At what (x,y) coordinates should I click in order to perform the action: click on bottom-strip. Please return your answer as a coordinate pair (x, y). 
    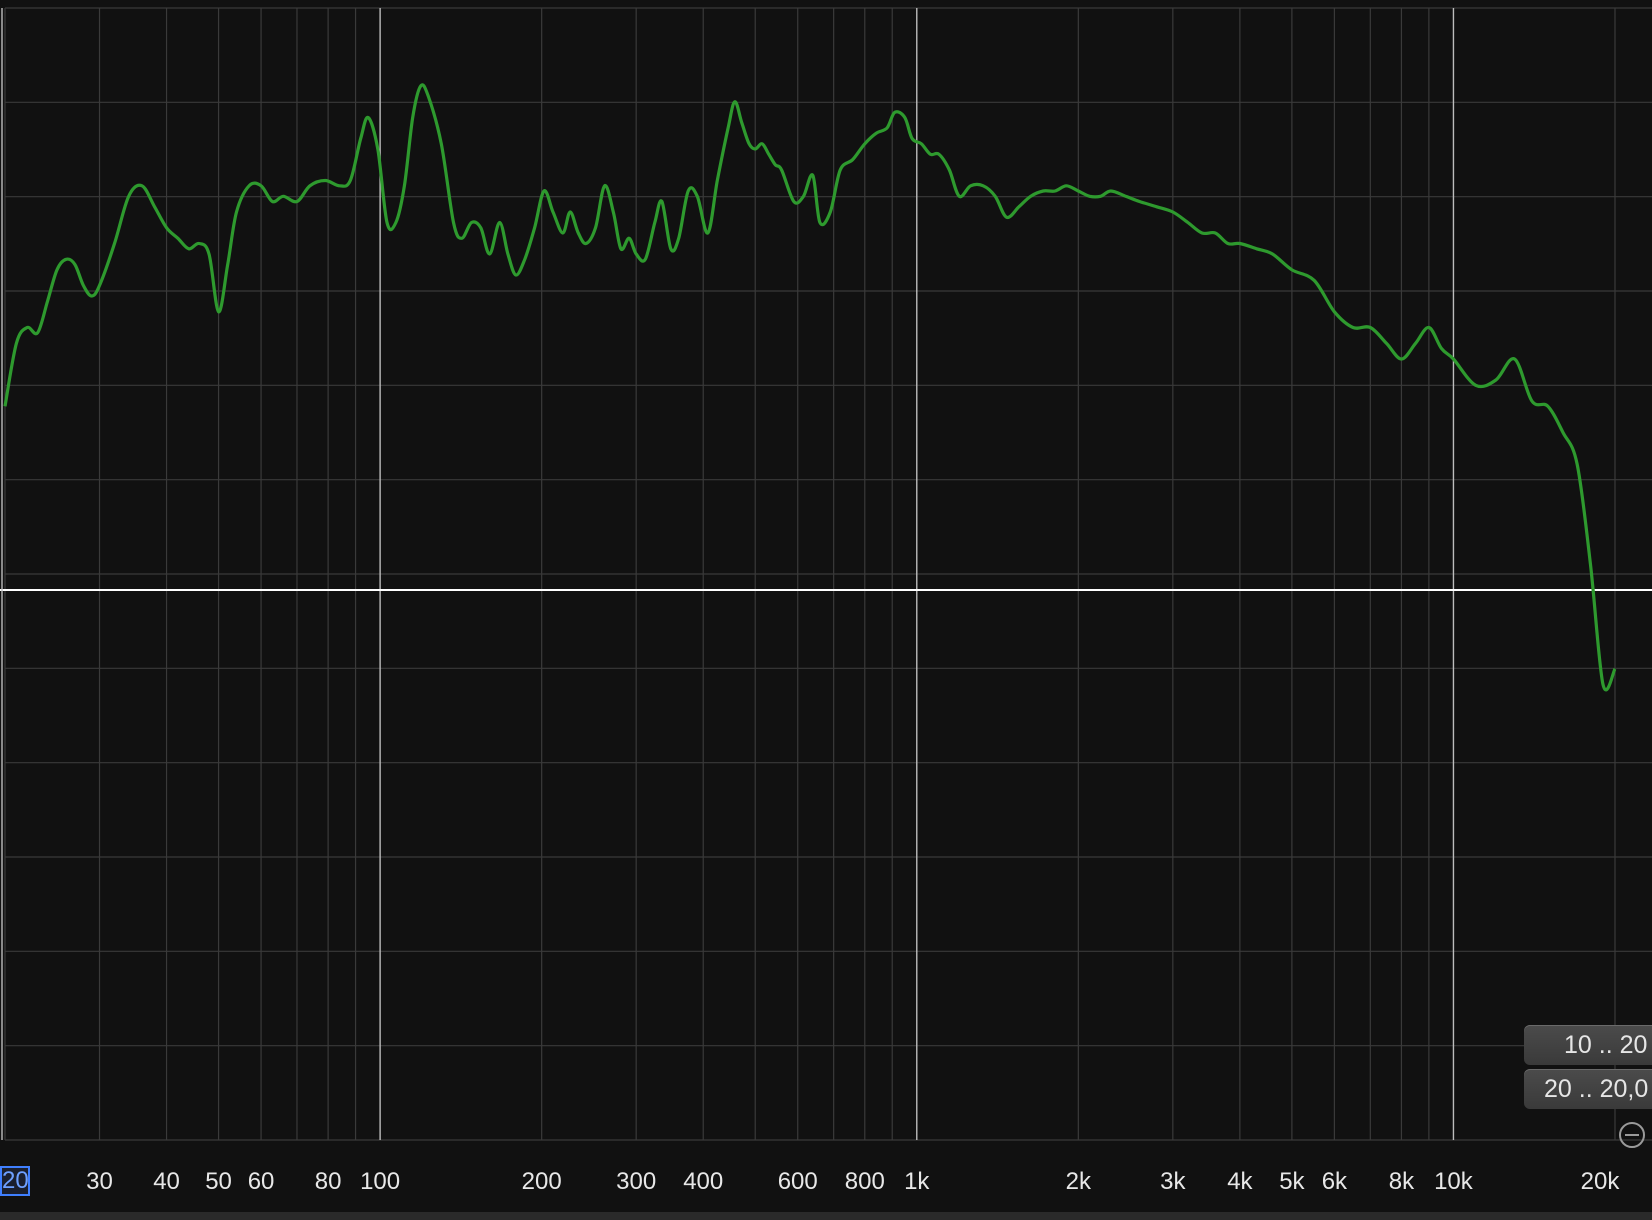
    Looking at the image, I should click on (826, 1216).